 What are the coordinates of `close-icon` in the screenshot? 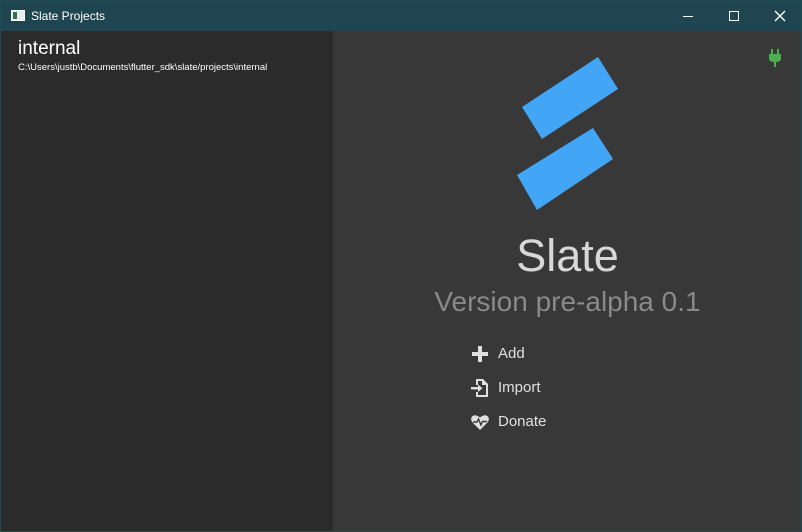 It's located at (780, 16).